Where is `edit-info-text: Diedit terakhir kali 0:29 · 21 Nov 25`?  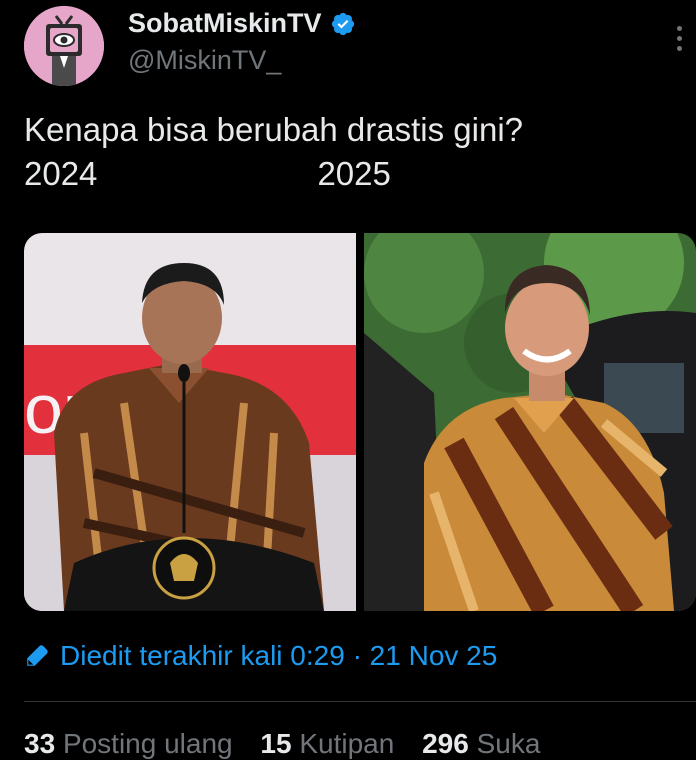
edit-info-text: Diedit terakhir kali 0:29 · 21 Nov 25 is located at coordinates (278, 656).